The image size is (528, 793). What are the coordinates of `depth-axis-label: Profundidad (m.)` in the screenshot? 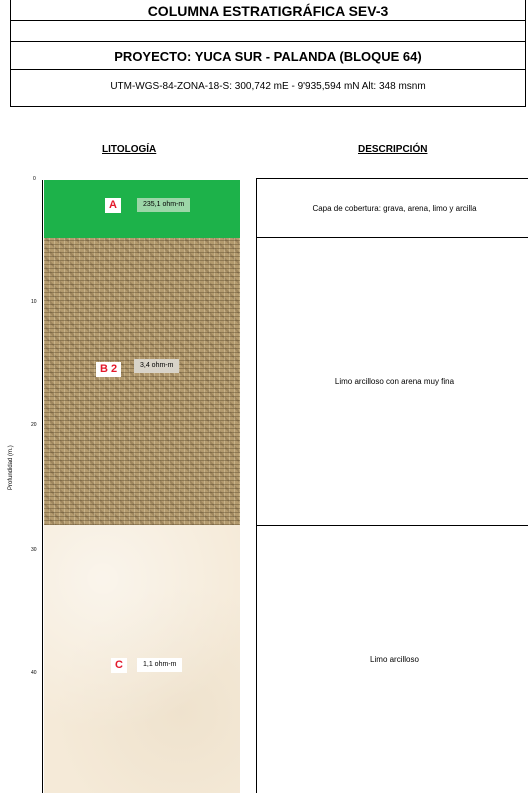 It's located at (11, 467).